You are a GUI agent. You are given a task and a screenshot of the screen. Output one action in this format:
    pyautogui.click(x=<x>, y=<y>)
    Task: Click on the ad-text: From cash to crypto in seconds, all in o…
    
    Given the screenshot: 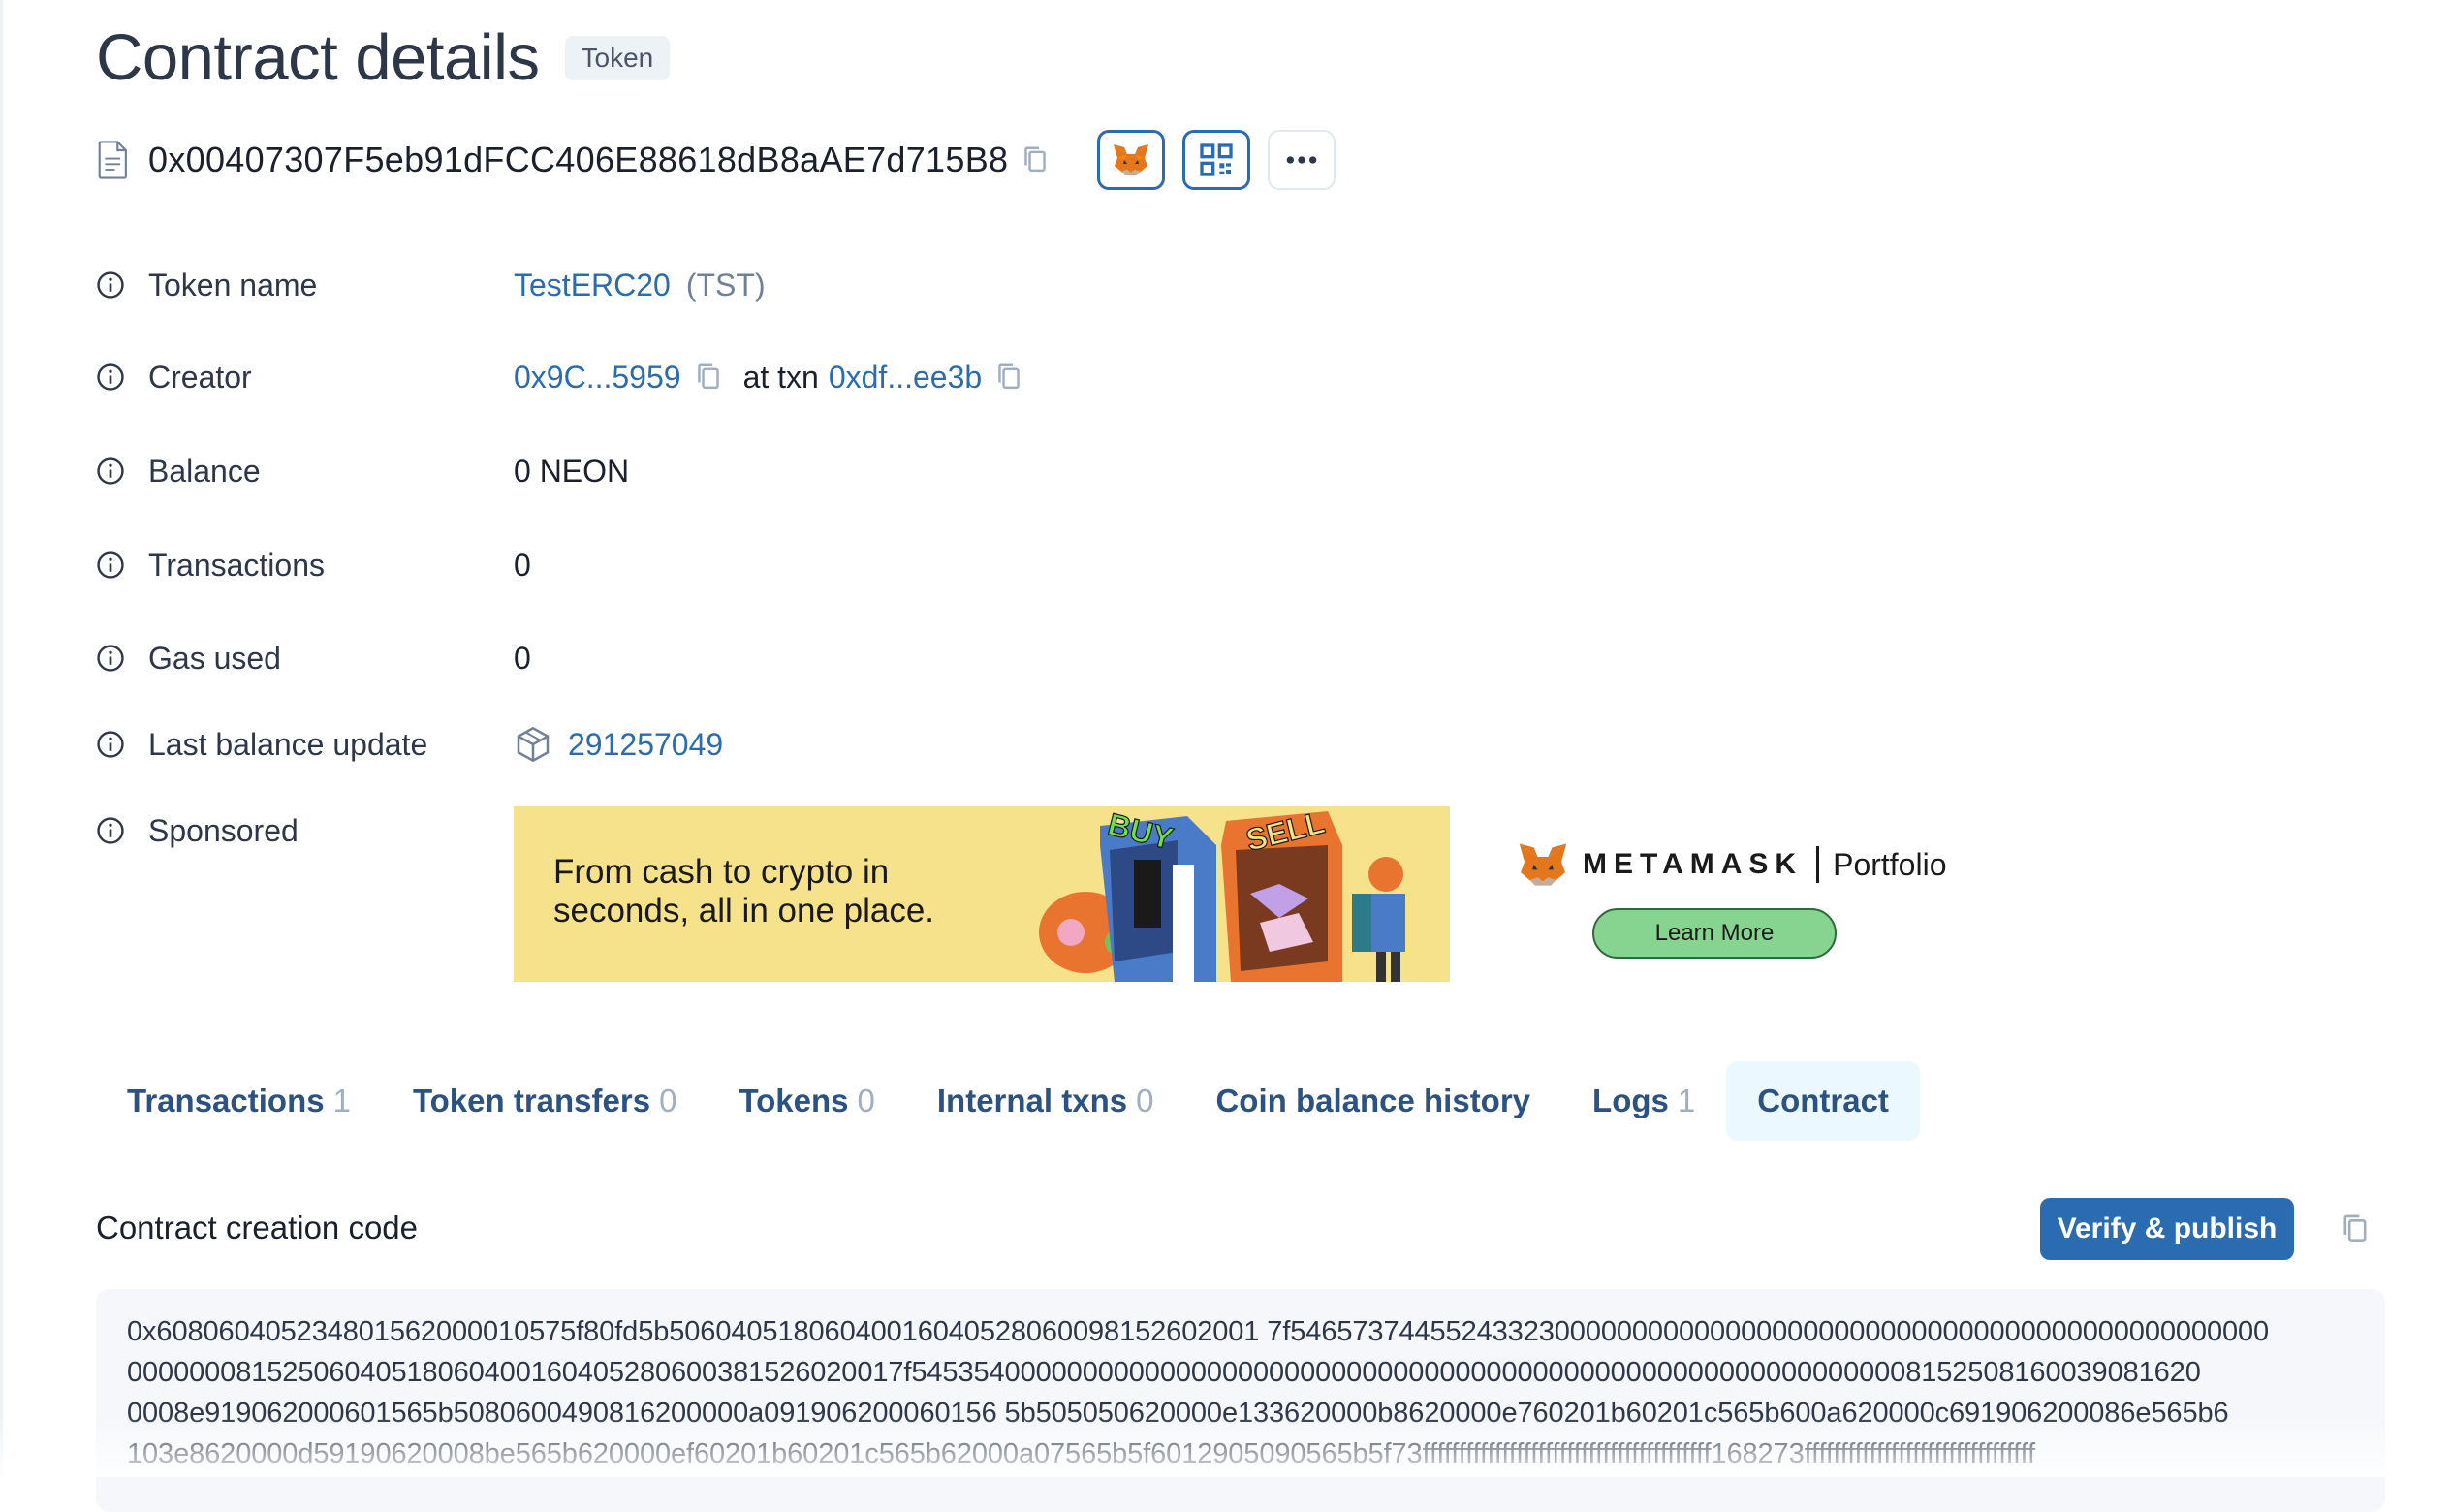 What is the action you would take?
    pyautogui.click(x=743, y=891)
    